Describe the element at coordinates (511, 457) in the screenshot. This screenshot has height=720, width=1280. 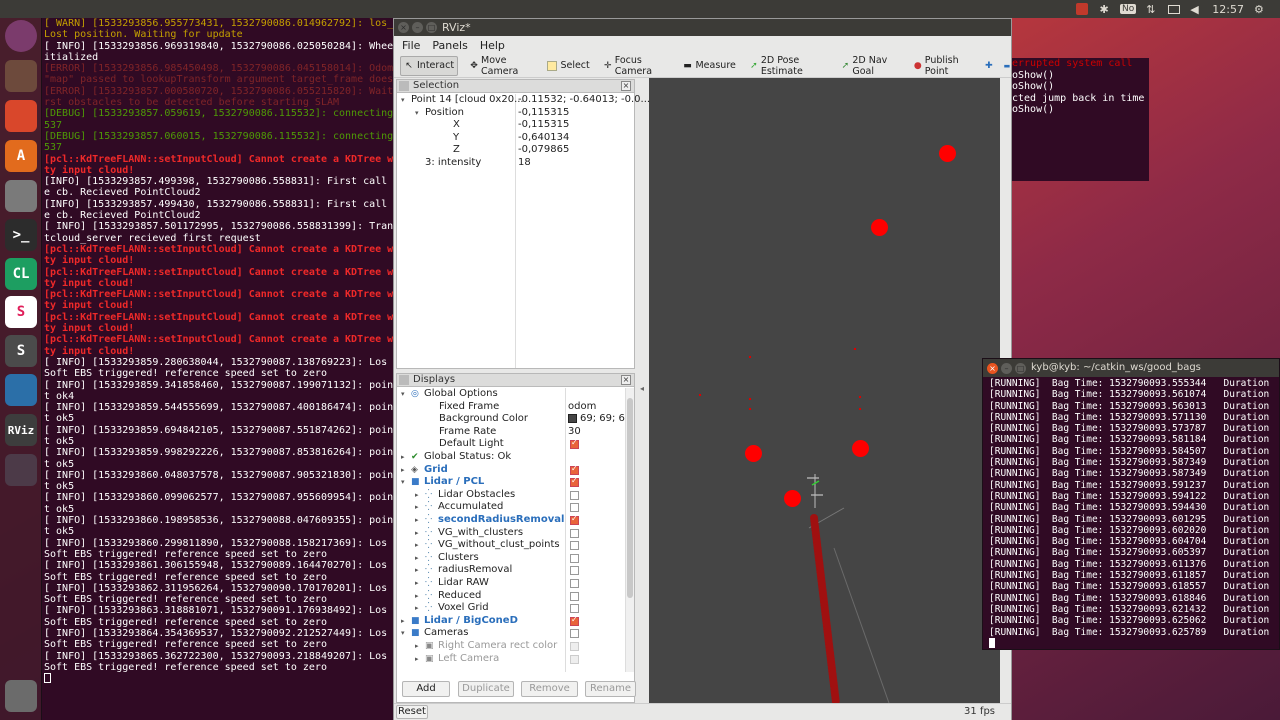
I see `display-row: ▸ ✔ Global Status: Ok` at that location.